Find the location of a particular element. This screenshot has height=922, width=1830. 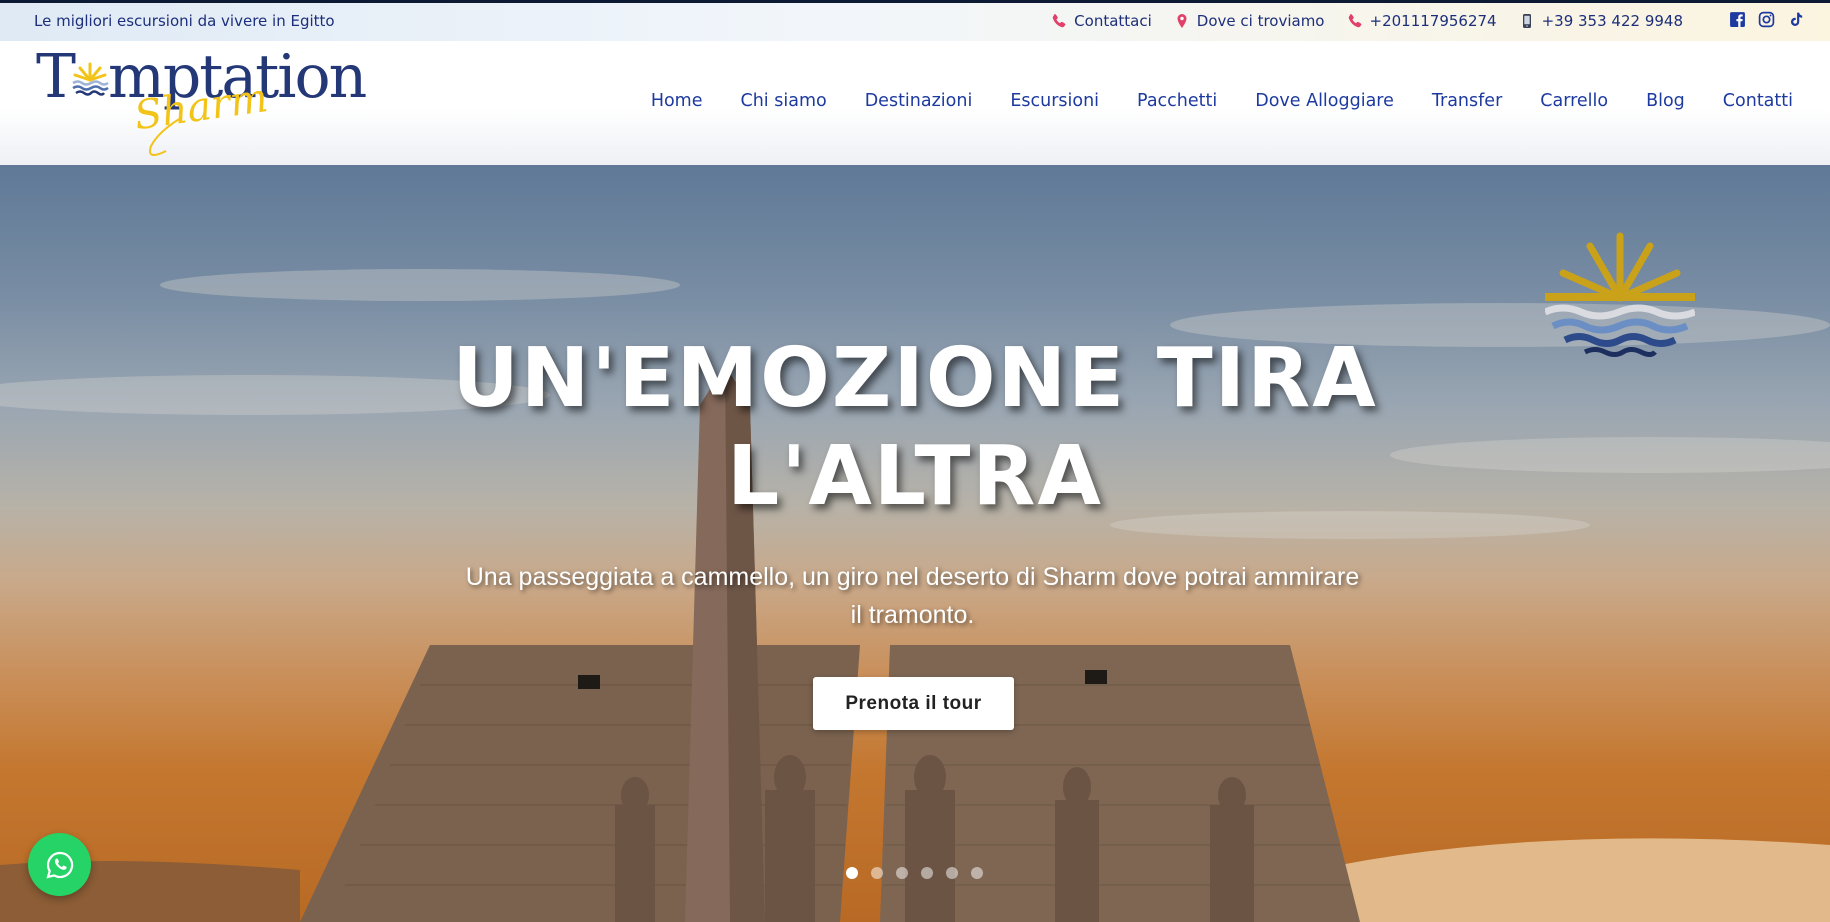

facebook-icon is located at coordinates (1737, 19).